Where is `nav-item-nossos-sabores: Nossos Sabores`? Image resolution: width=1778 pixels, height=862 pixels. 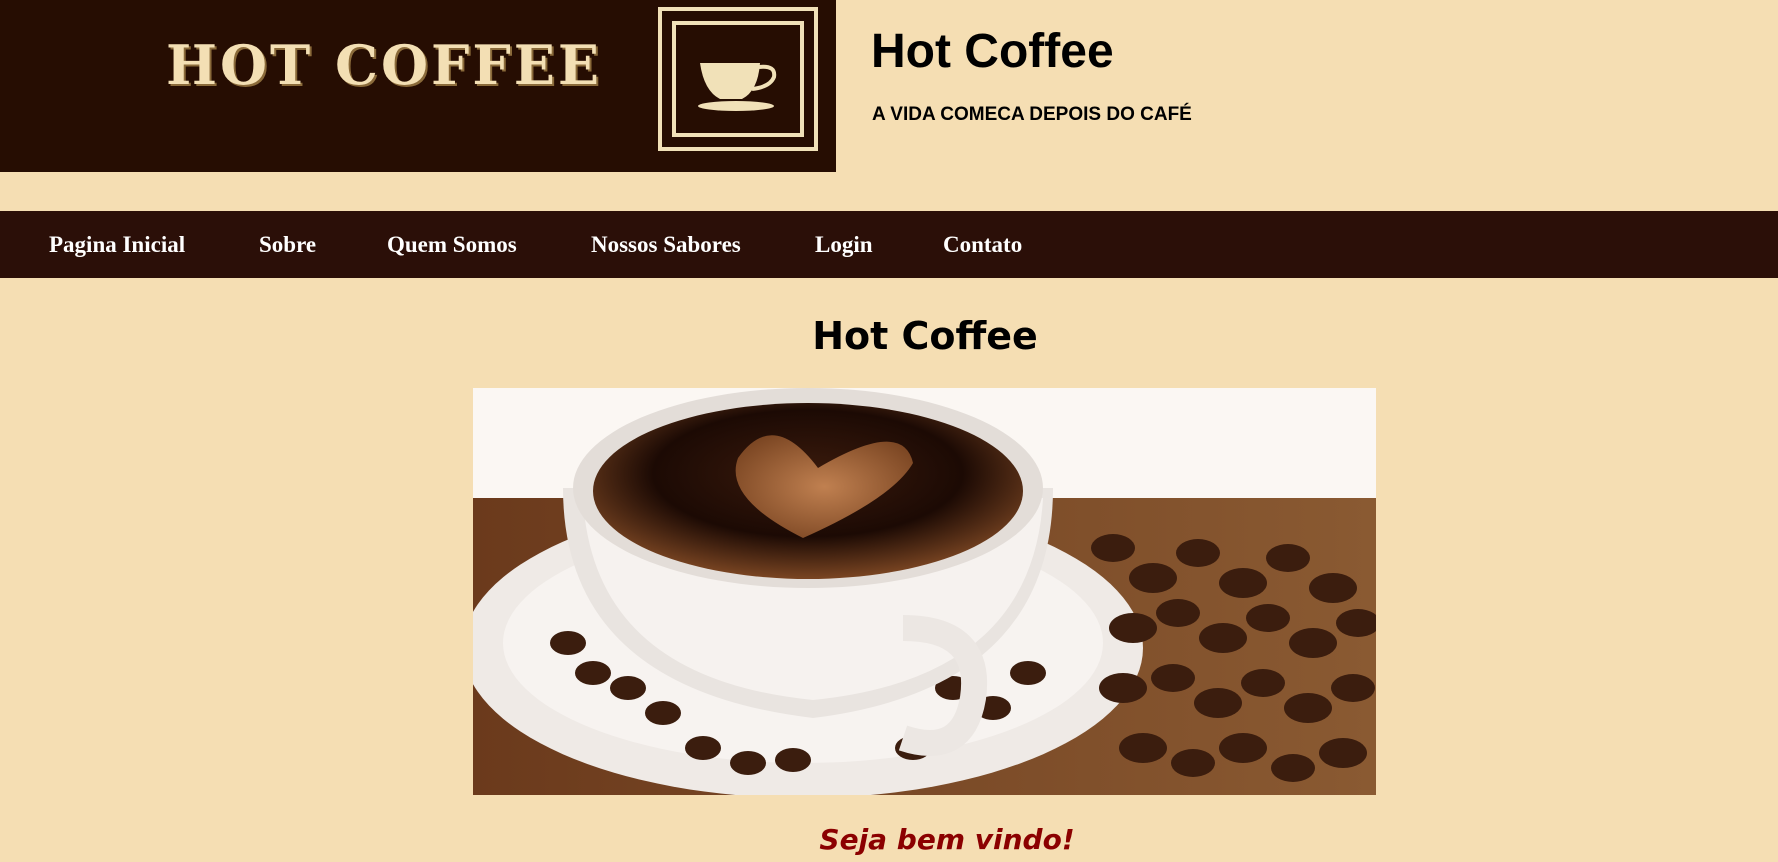
nav-item-nossos-sabores: Nossos Sabores is located at coordinates (666, 244).